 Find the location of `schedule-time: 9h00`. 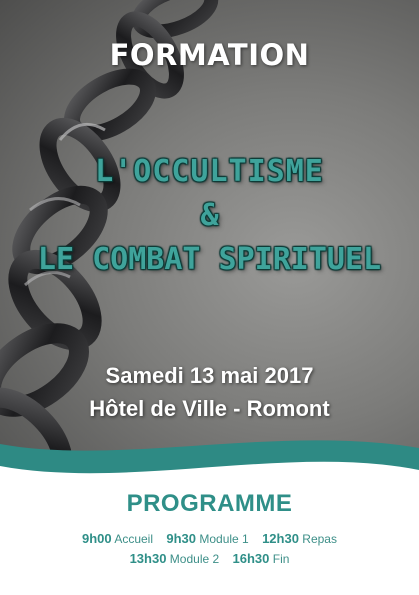

schedule-time: 9h00 is located at coordinates (97, 538).